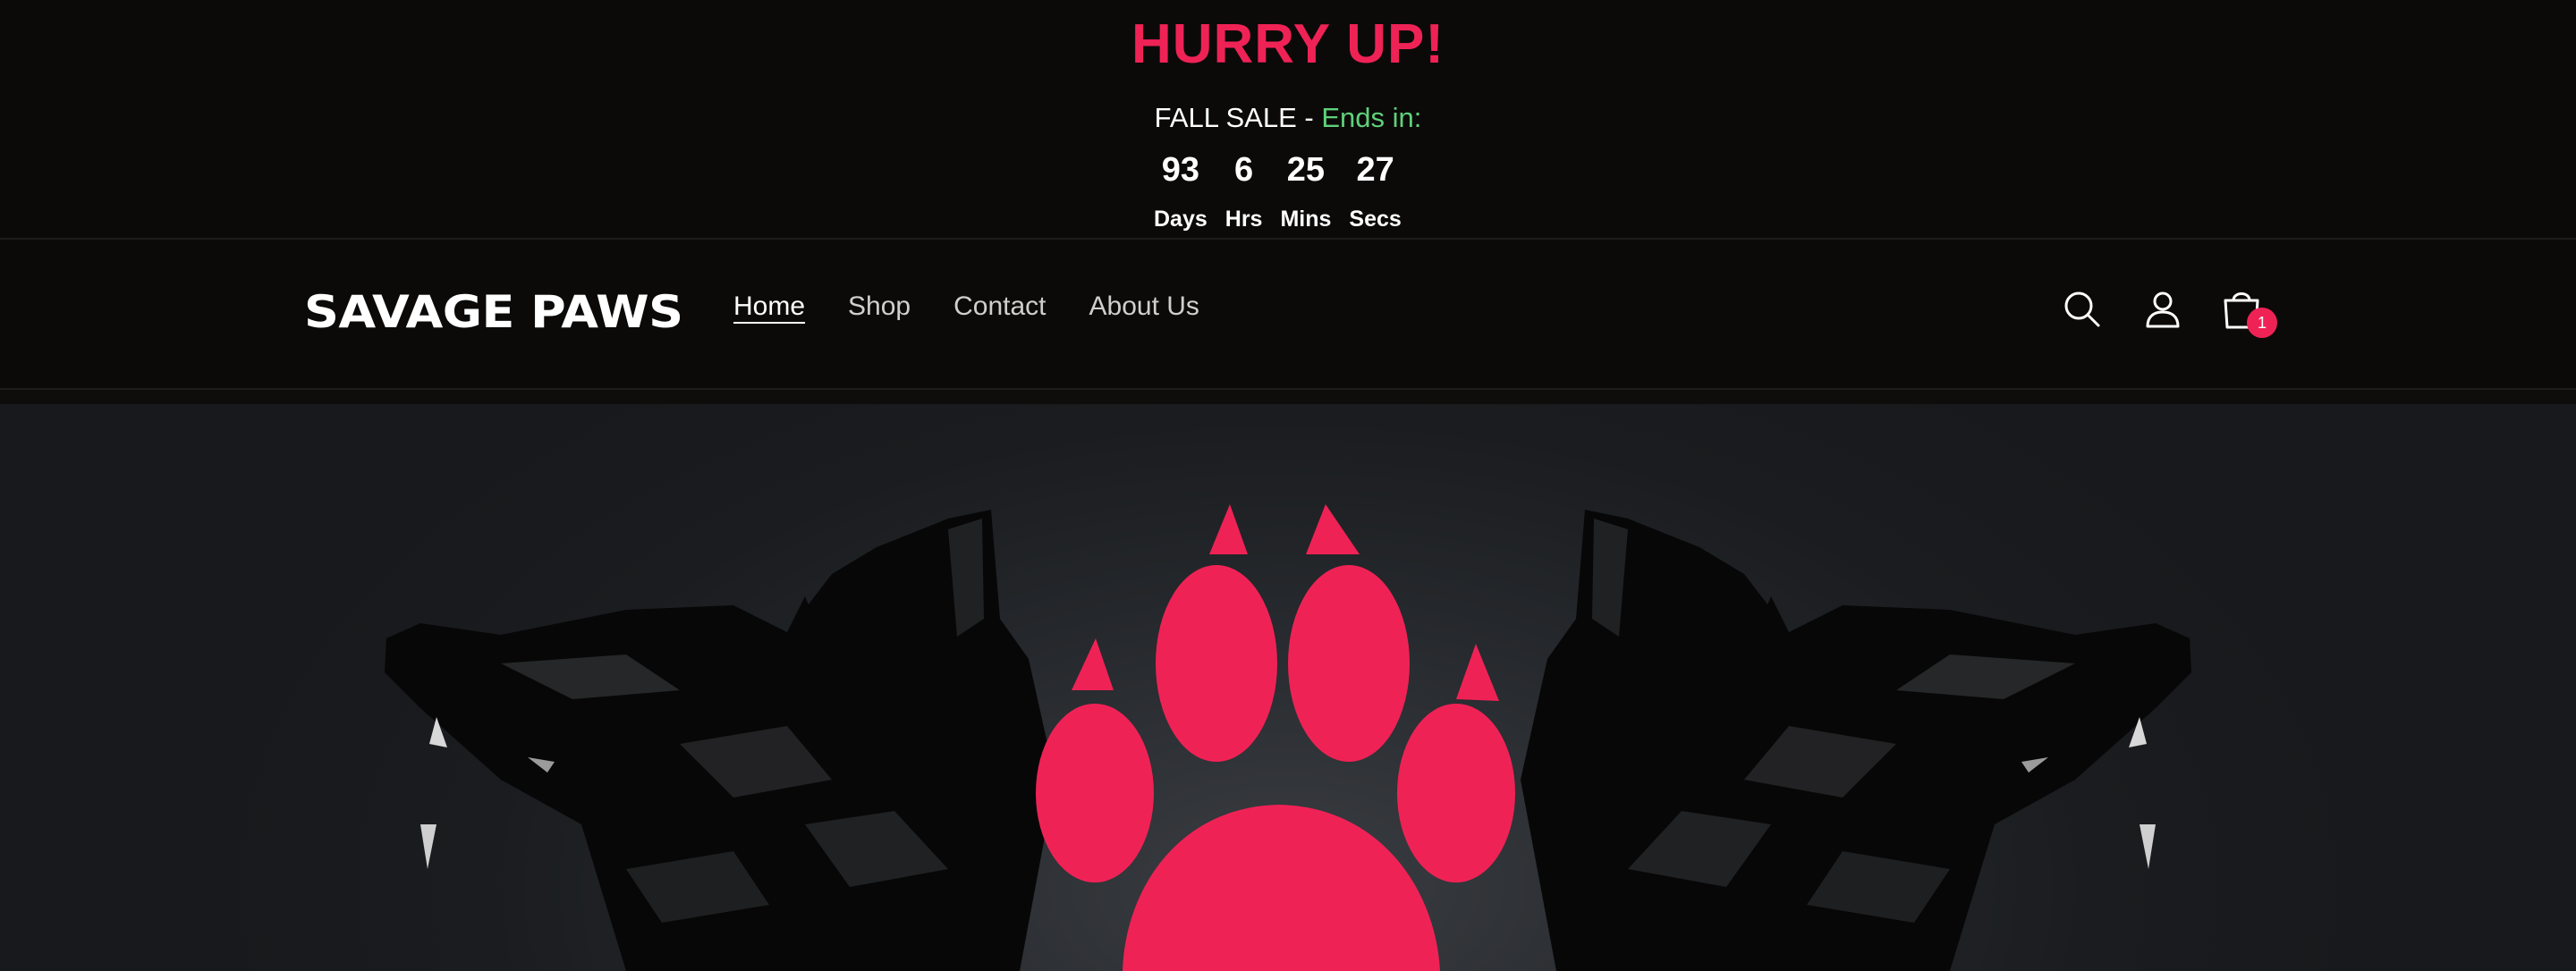 The height and width of the screenshot is (971, 2576). What do you see at coordinates (1244, 170) in the screenshot?
I see `countdown-hours-value: 6` at bounding box center [1244, 170].